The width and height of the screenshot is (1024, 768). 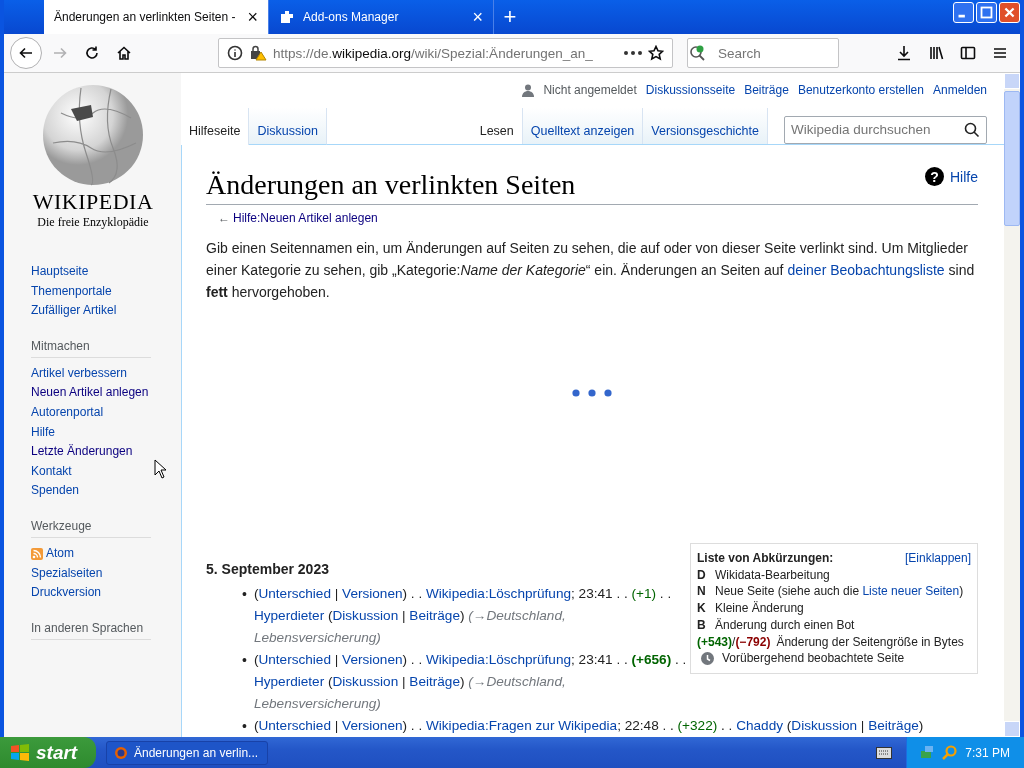 I want to click on sidebar-link: Artikel verbessern, so click(x=79, y=373).